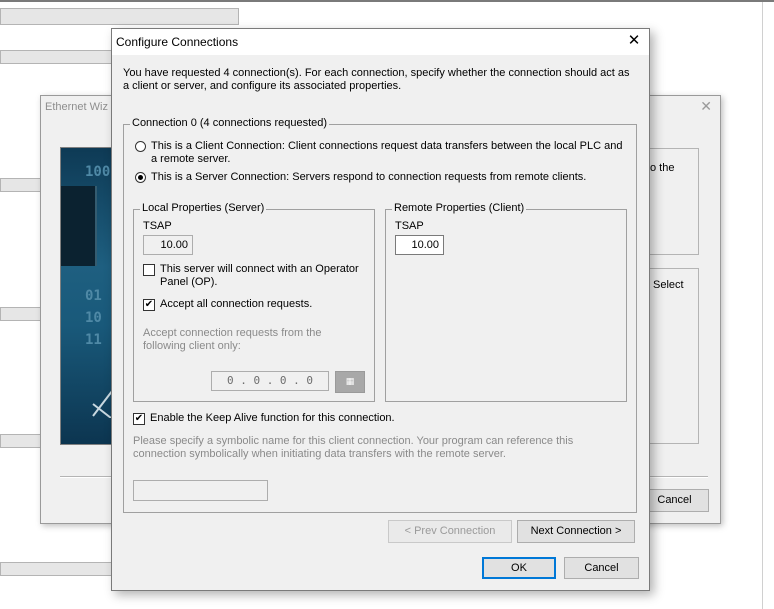 This screenshot has width=774, height=609. I want to click on remote-properties-title: Remote Properties (Client), so click(459, 208).